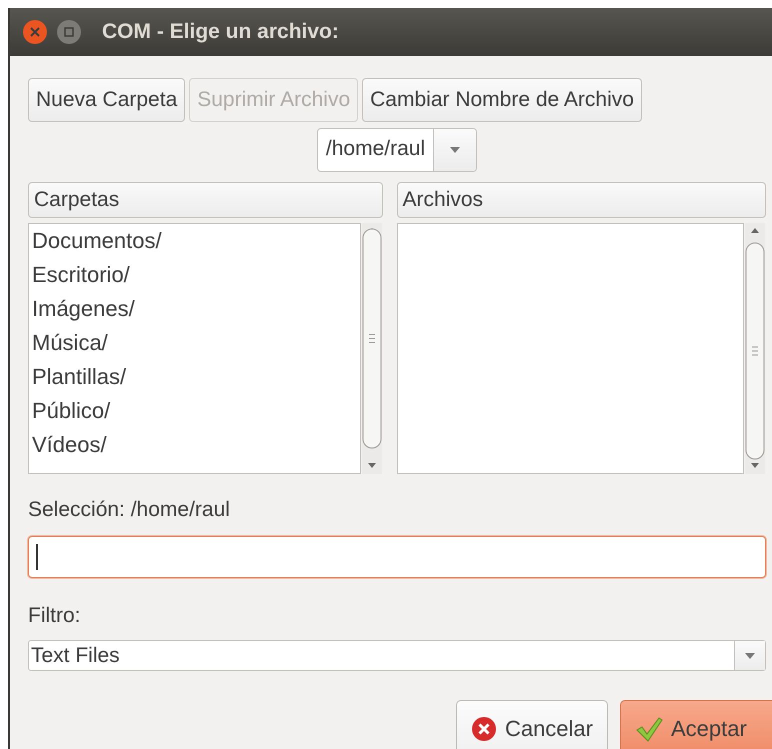 The image size is (772, 749). I want to click on folder-item: Plantillas/, so click(194, 377).